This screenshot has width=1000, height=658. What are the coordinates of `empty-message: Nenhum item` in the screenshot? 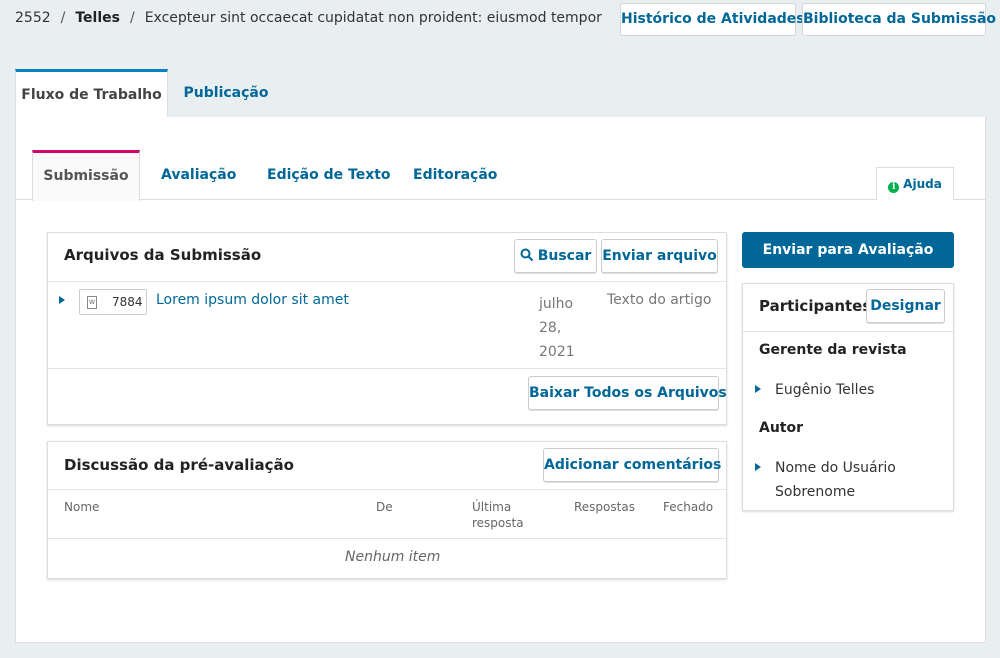 It's located at (393, 557).